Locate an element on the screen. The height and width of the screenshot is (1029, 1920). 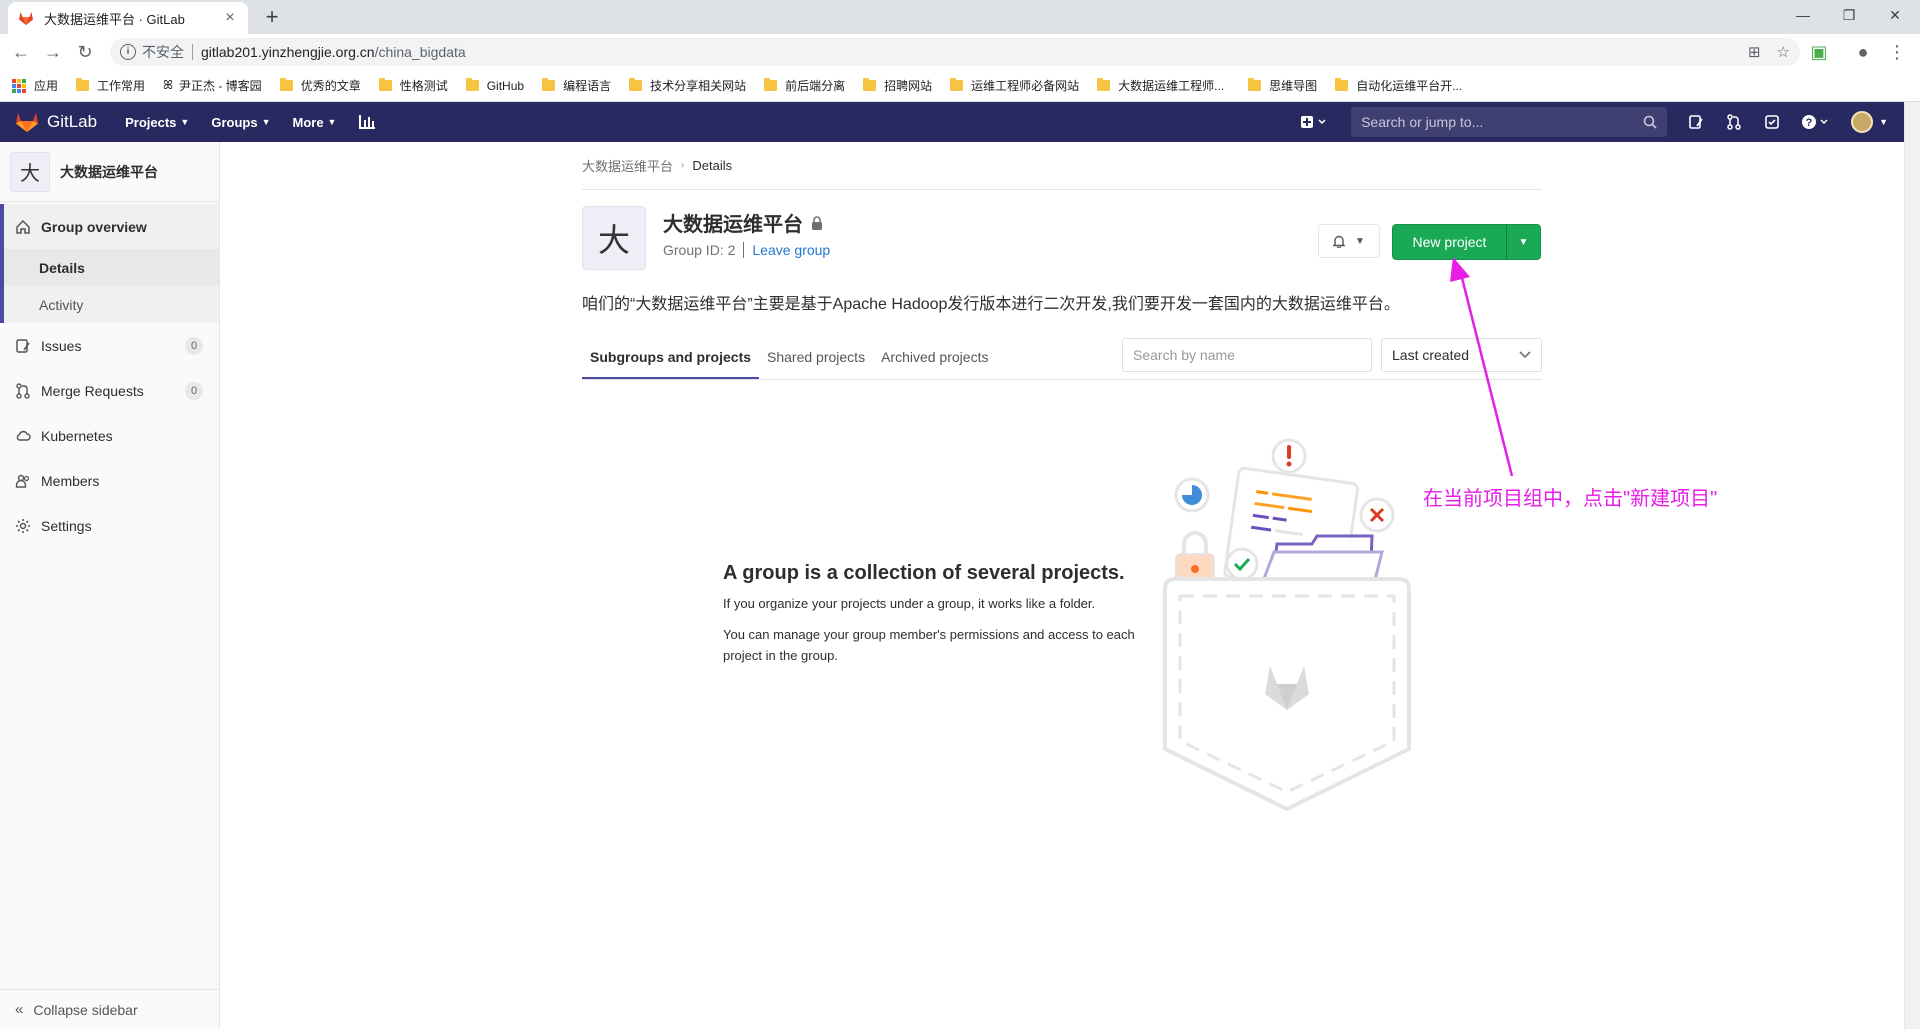
gitlab-home-link: GitLab is located at coordinates (56, 122).